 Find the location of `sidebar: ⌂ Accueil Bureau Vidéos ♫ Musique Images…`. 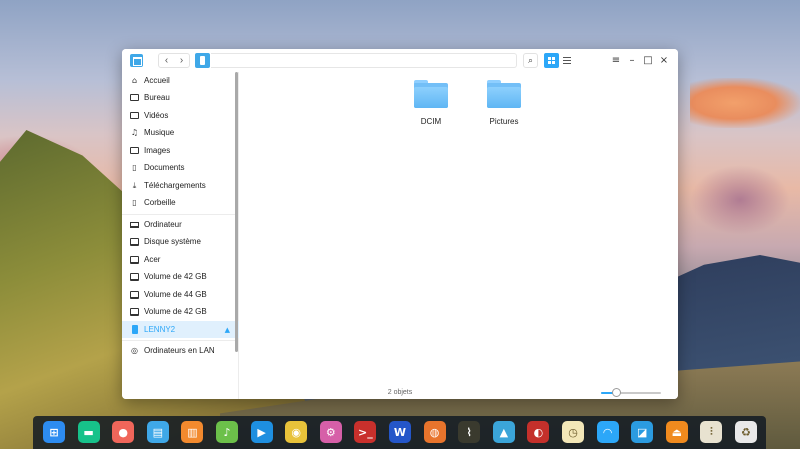

sidebar: ⌂ Accueil Bureau Vidéos ♫ Musique Images… is located at coordinates (180, 235).